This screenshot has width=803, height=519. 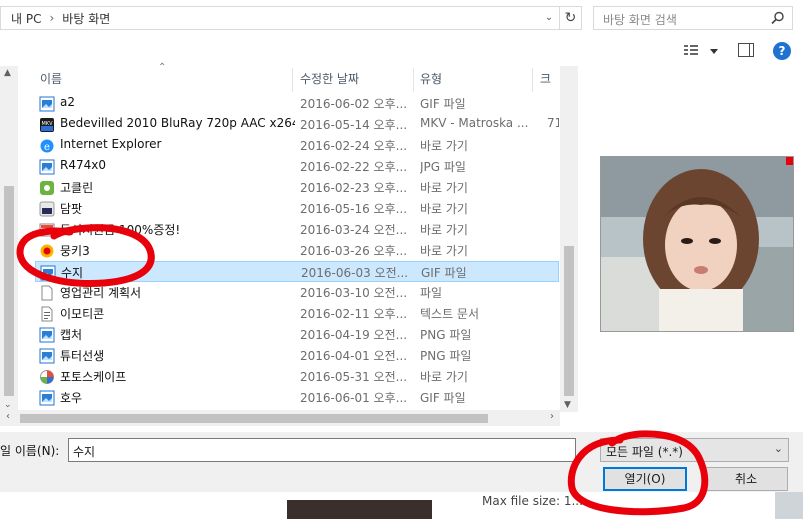 I want to click on file-row: 튜터선생 2016-04-01 오전... PNG 파일, so click(x=297, y=355).